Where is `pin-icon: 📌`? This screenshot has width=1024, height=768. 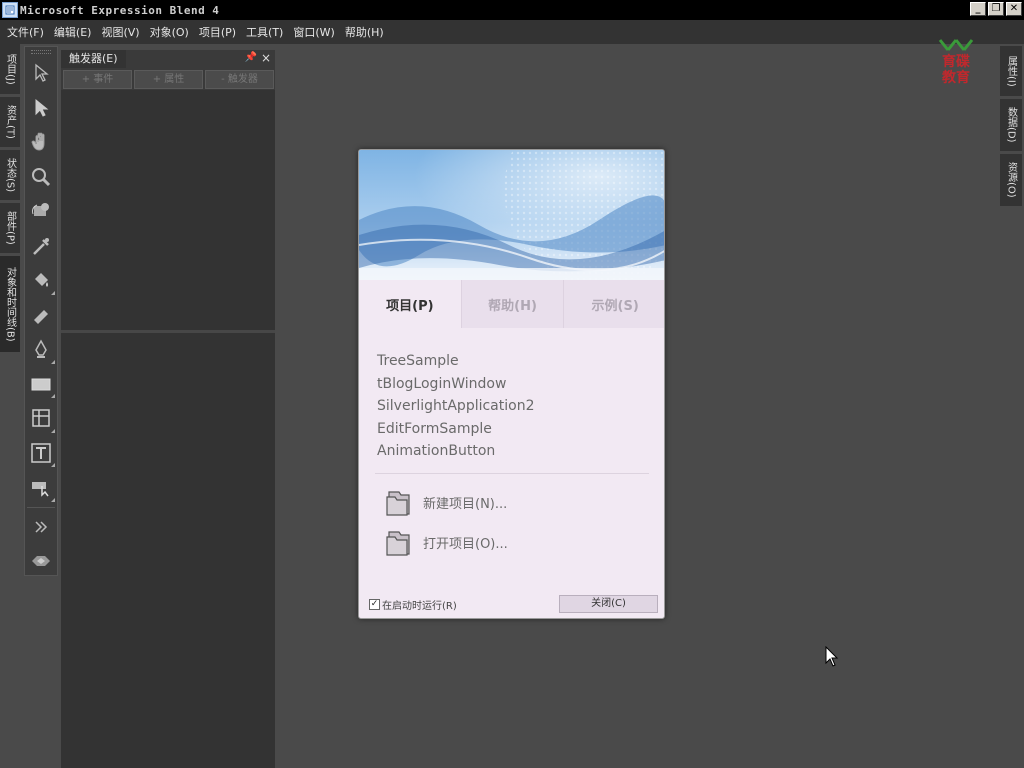 pin-icon: 📌 is located at coordinates (251, 57).